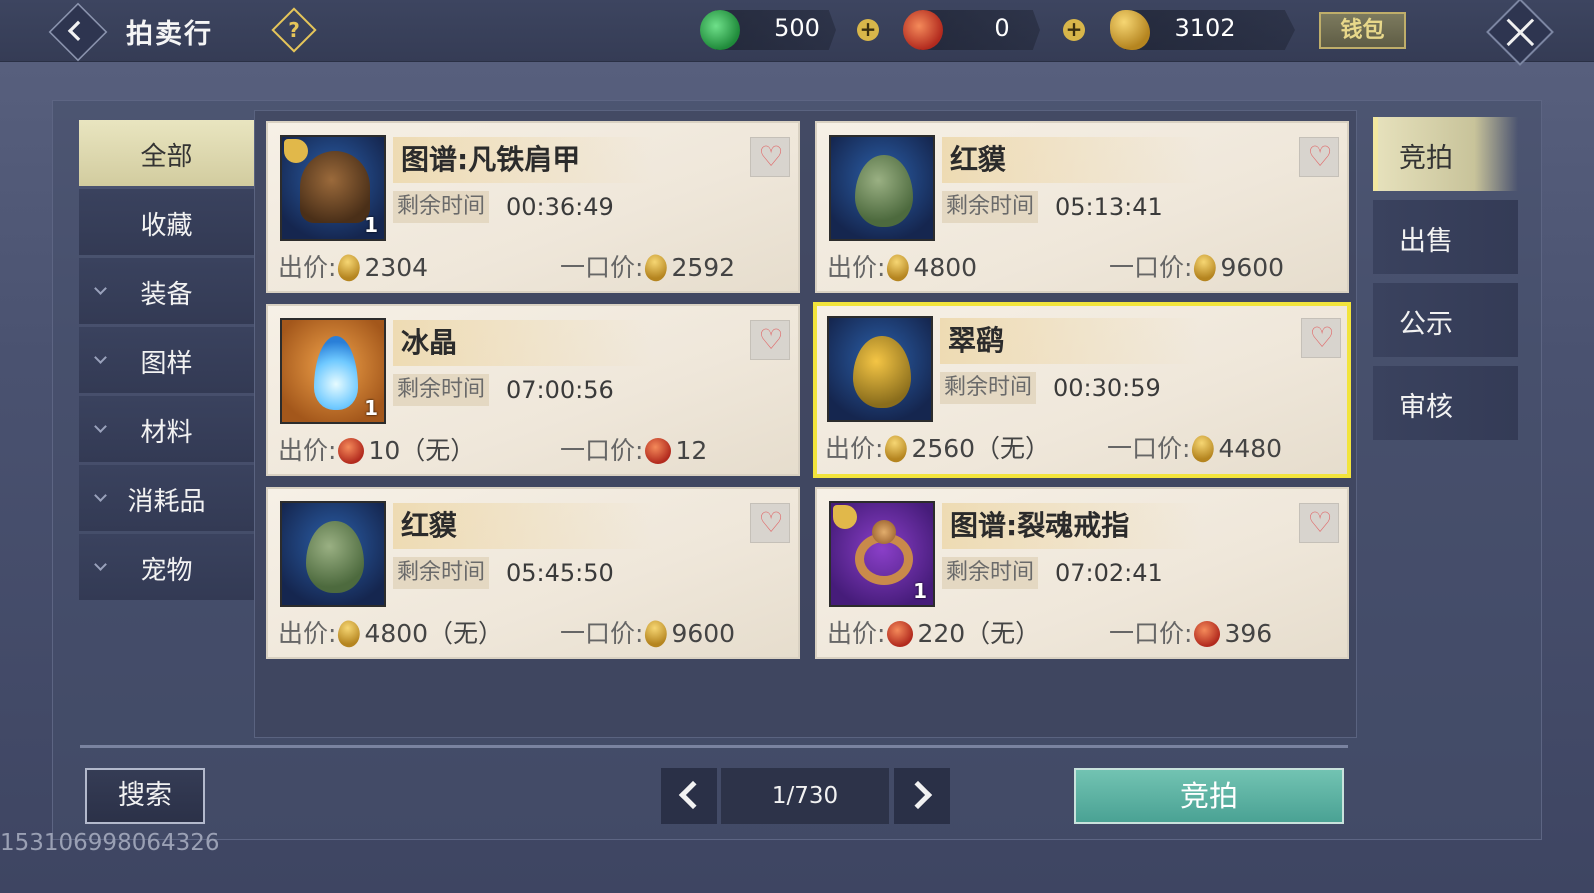 This screenshot has width=1594, height=893. I want to click on buyout-price: 一口价: 9600, so click(1196, 268).